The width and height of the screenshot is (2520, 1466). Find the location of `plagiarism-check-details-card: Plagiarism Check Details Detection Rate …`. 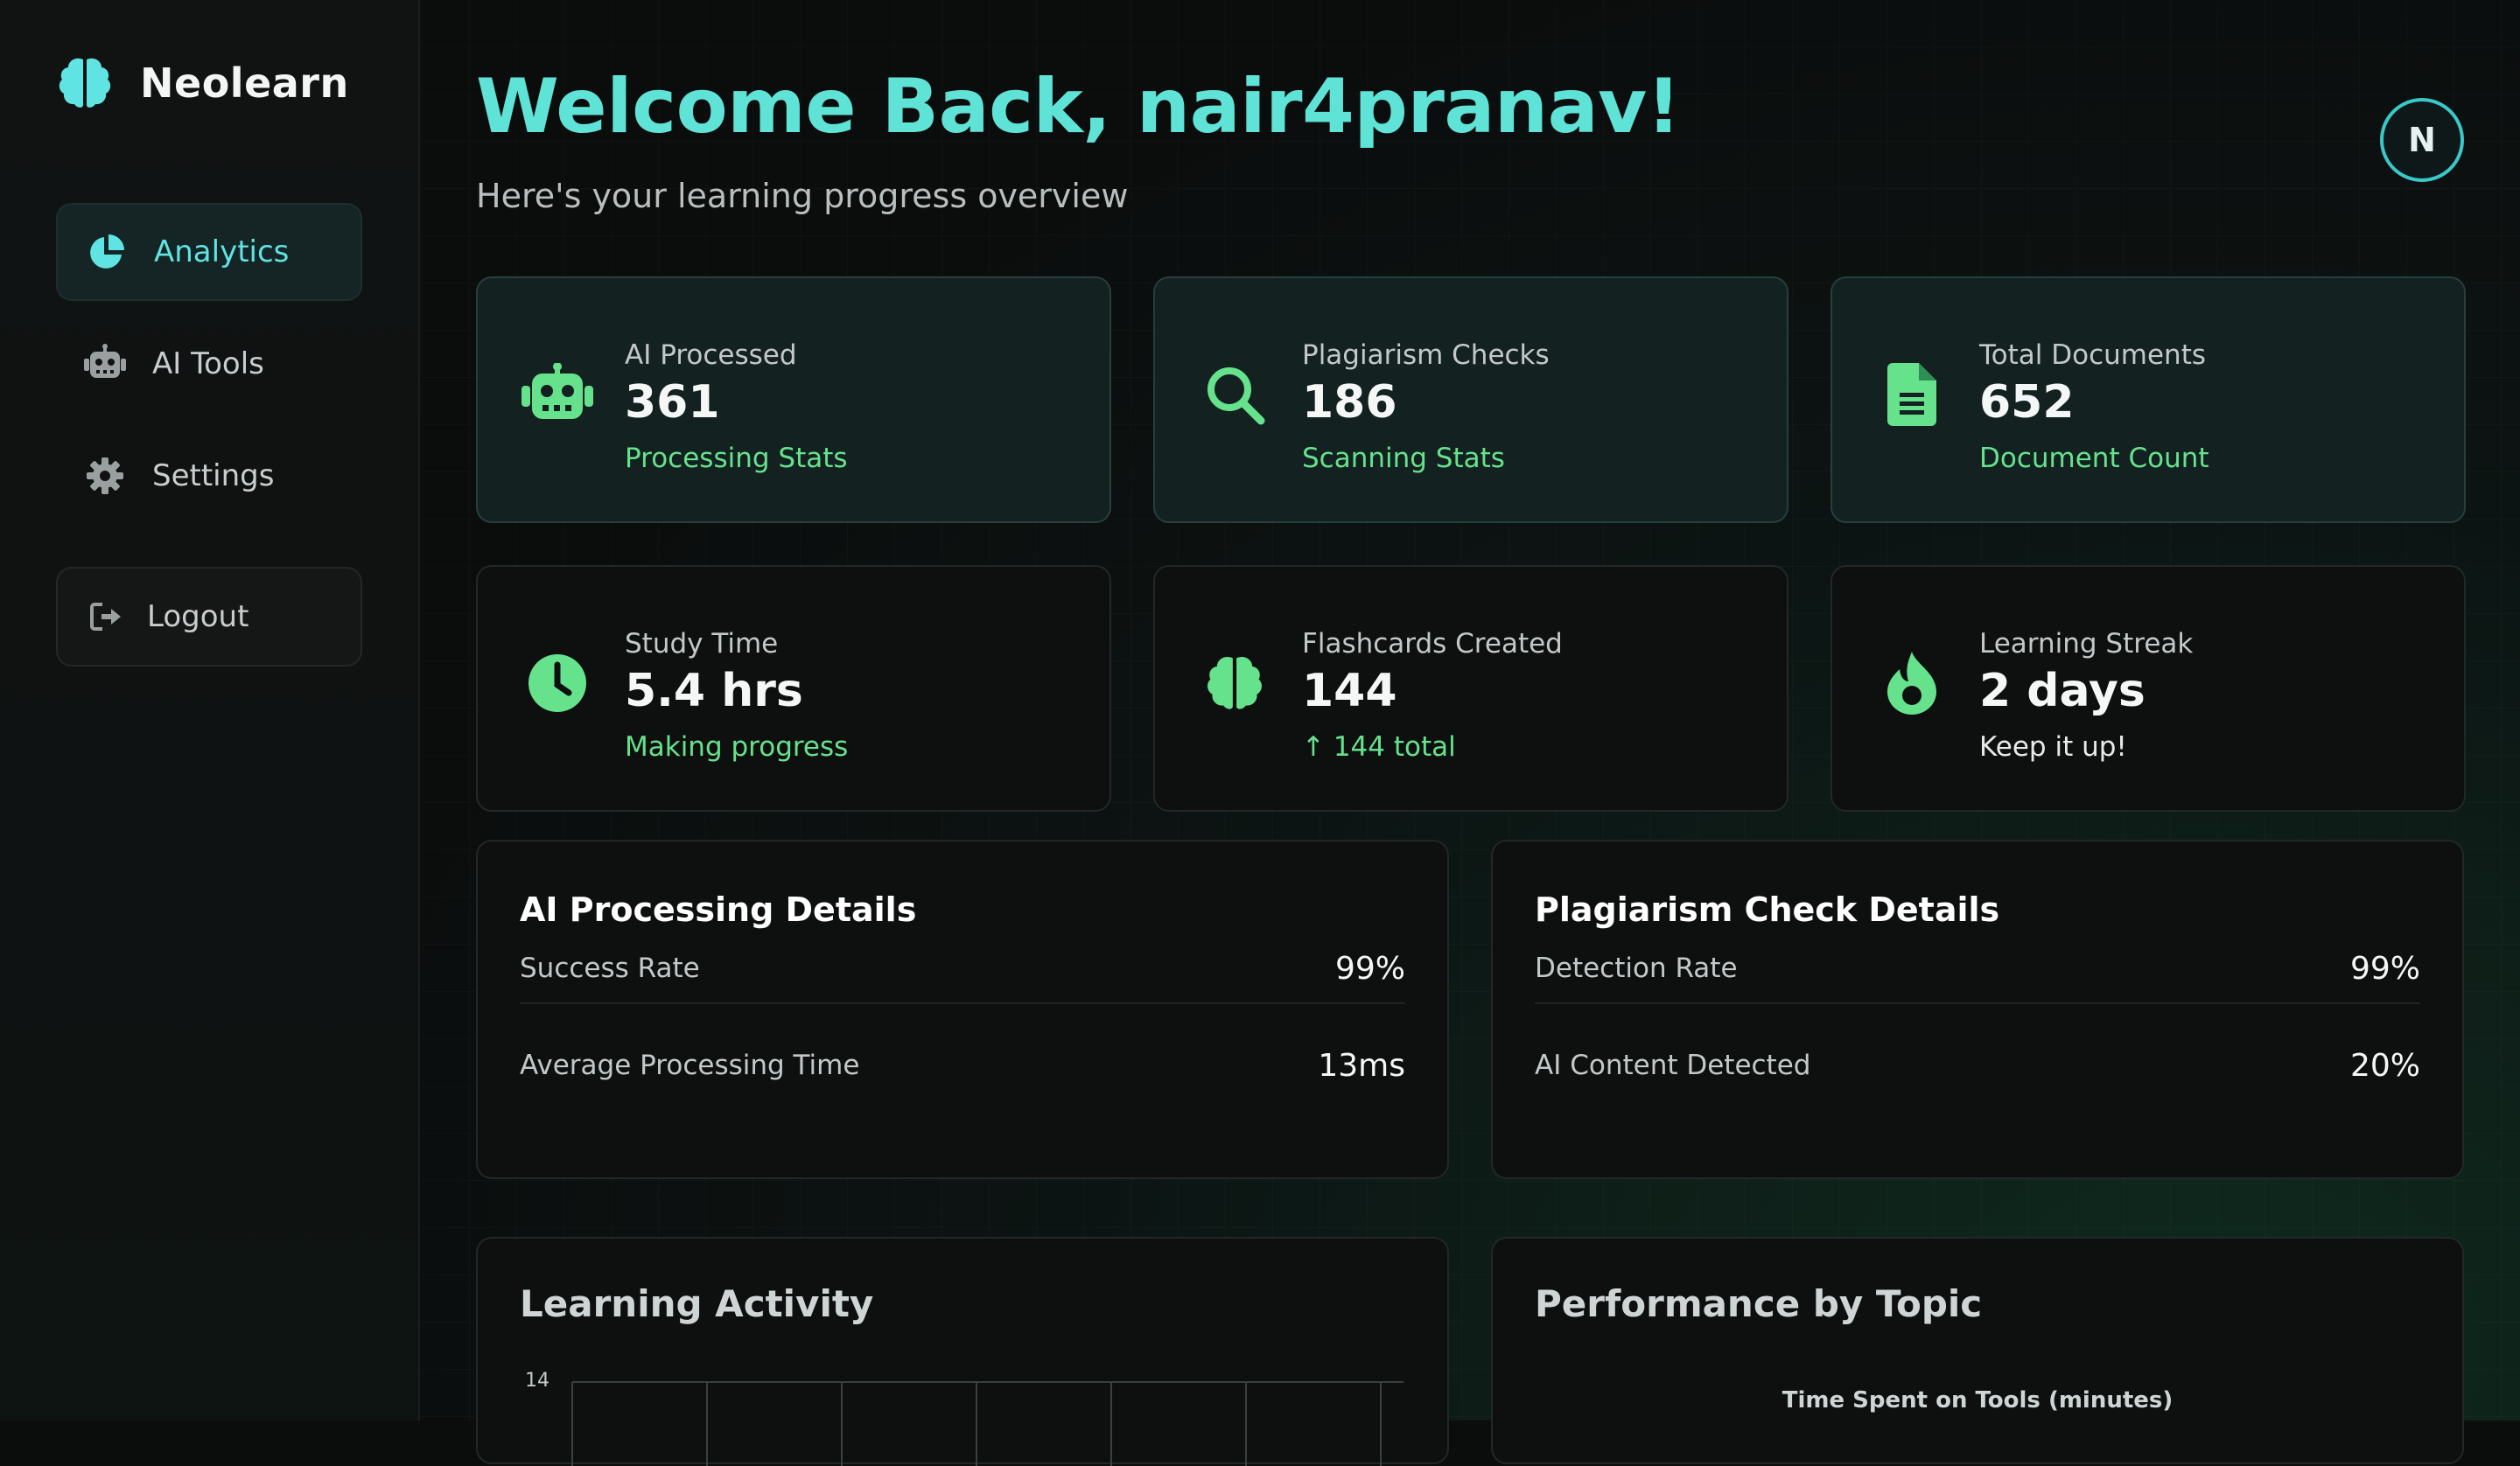

plagiarism-check-details-card: Plagiarism Check Details Detection Rate … is located at coordinates (1977, 1009).